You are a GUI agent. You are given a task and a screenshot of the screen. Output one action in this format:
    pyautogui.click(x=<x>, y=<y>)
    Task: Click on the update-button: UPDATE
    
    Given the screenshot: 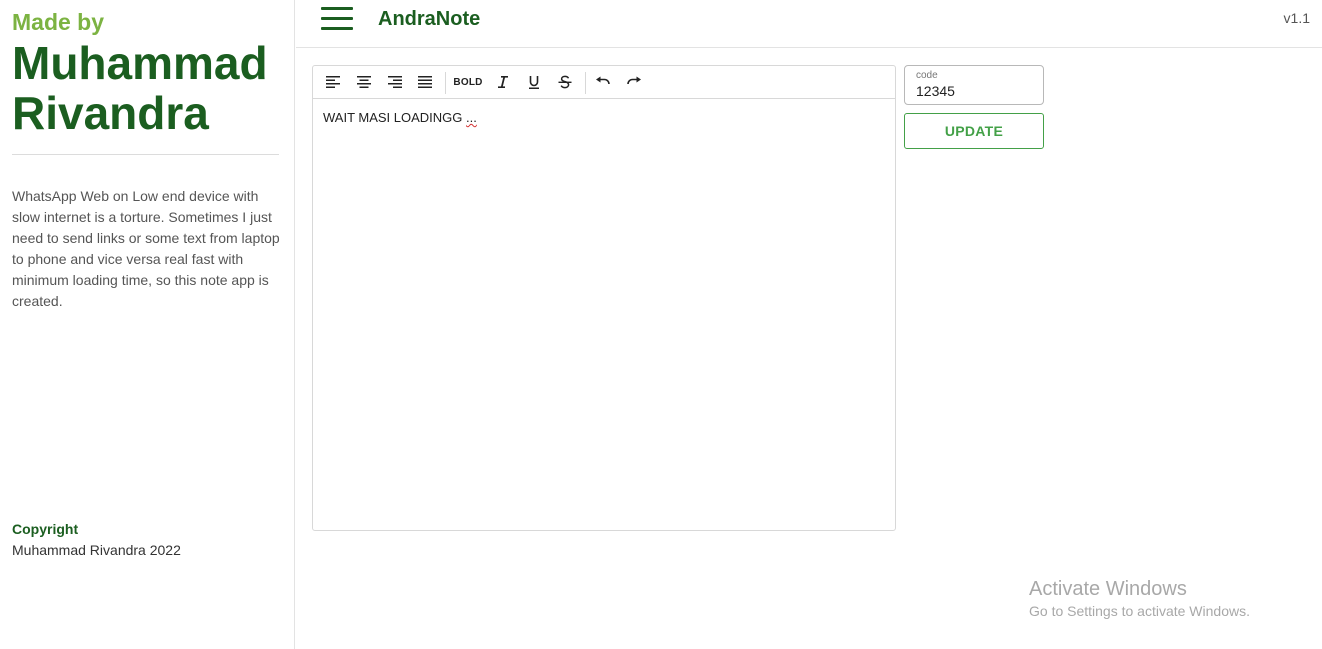 What is the action you would take?
    pyautogui.click(x=974, y=131)
    